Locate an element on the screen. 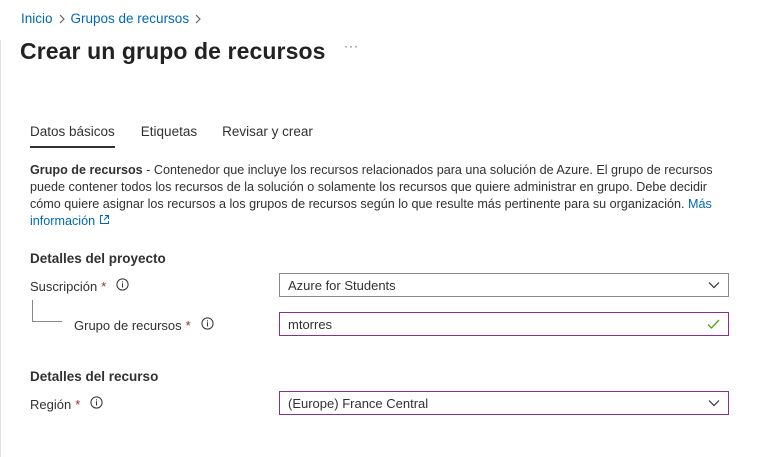 This screenshot has height=457, width=766. tab-basics: Datos básicos is located at coordinates (72, 136).